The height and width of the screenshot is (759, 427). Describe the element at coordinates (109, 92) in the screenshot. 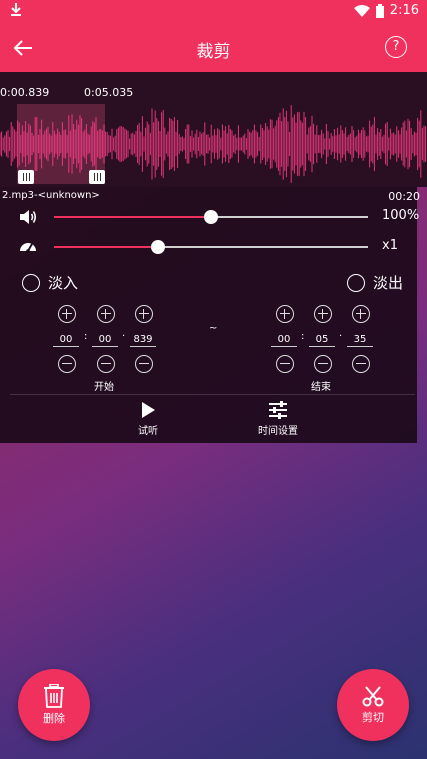

I see `selection-end-marker: 0:05.035` at that location.